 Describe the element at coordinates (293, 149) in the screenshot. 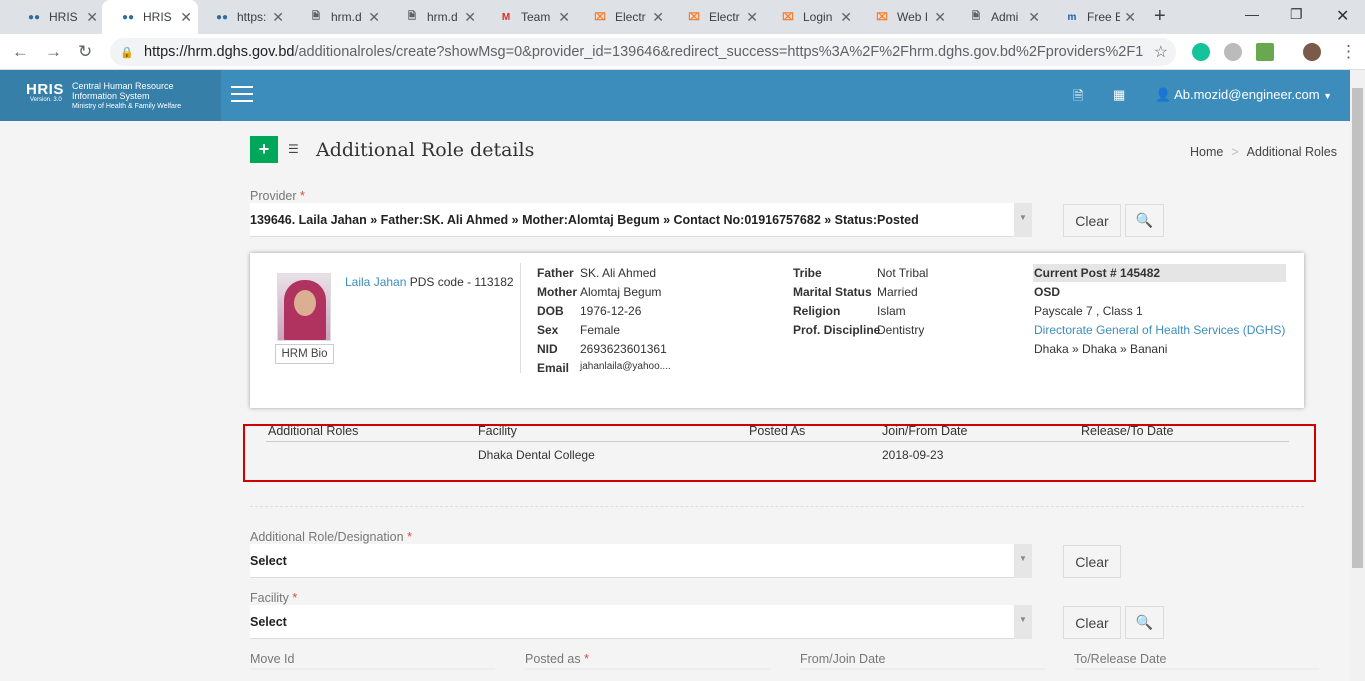

I see `list-icon: ☰` at that location.